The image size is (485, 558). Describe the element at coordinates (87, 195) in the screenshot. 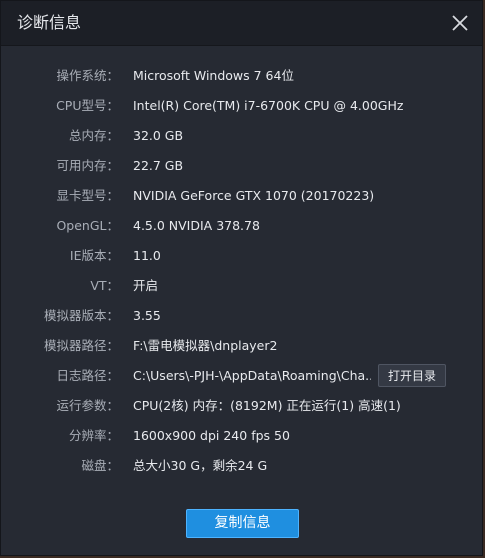

I see `info-label: 显卡型号：` at that location.